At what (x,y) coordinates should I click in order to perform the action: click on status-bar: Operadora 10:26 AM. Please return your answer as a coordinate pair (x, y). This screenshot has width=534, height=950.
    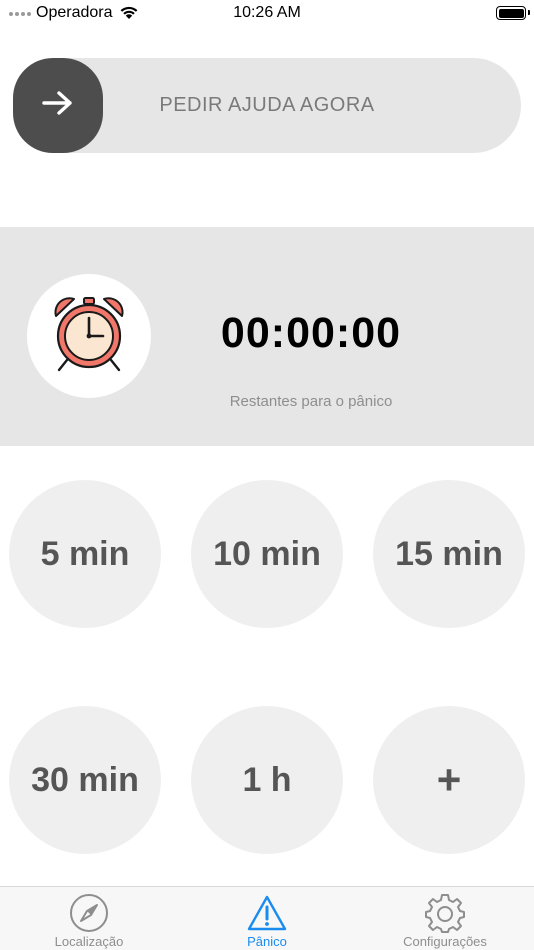
    Looking at the image, I should click on (267, 14).